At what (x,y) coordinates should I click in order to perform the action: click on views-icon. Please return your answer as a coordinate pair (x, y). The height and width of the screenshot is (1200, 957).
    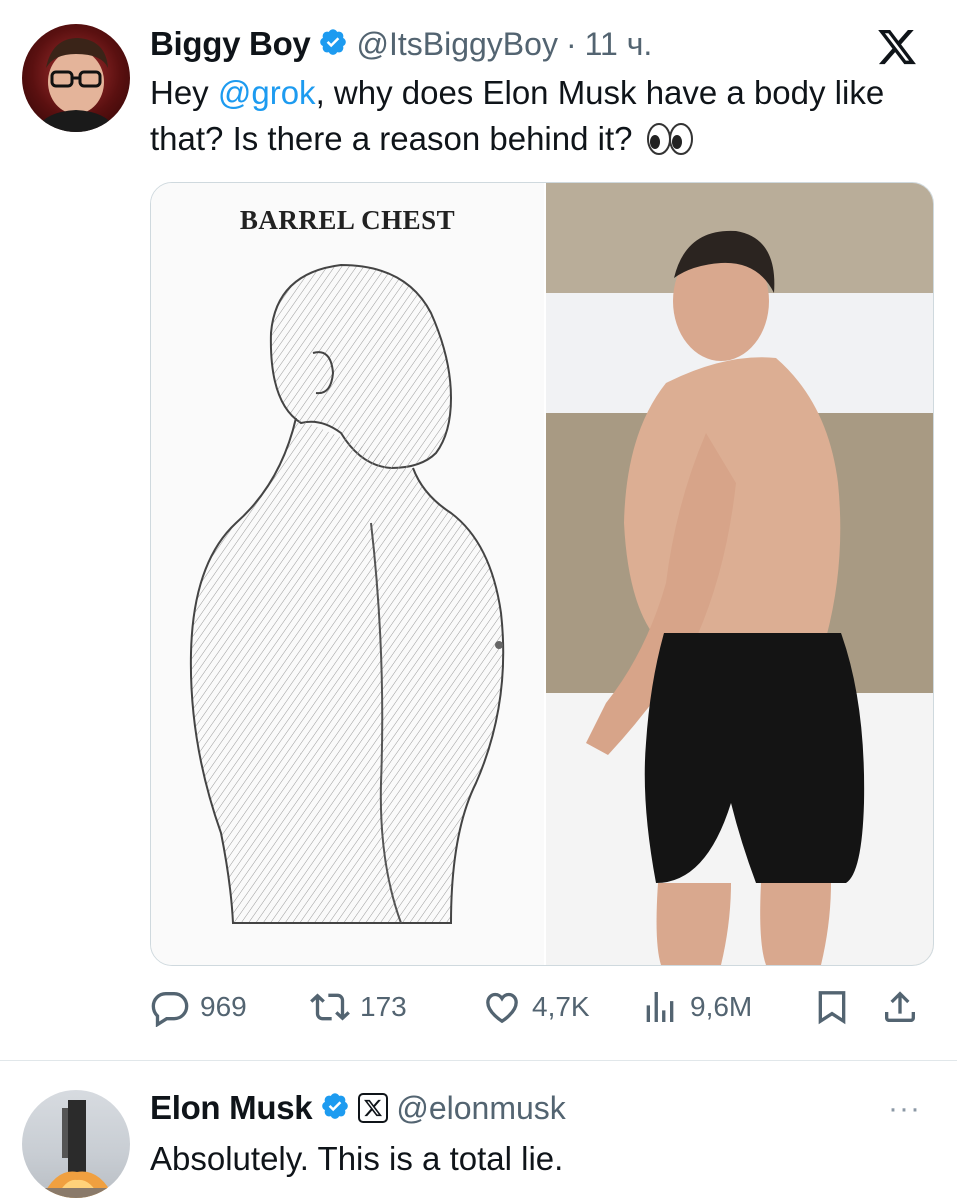
    Looking at the image, I should click on (660, 1007).